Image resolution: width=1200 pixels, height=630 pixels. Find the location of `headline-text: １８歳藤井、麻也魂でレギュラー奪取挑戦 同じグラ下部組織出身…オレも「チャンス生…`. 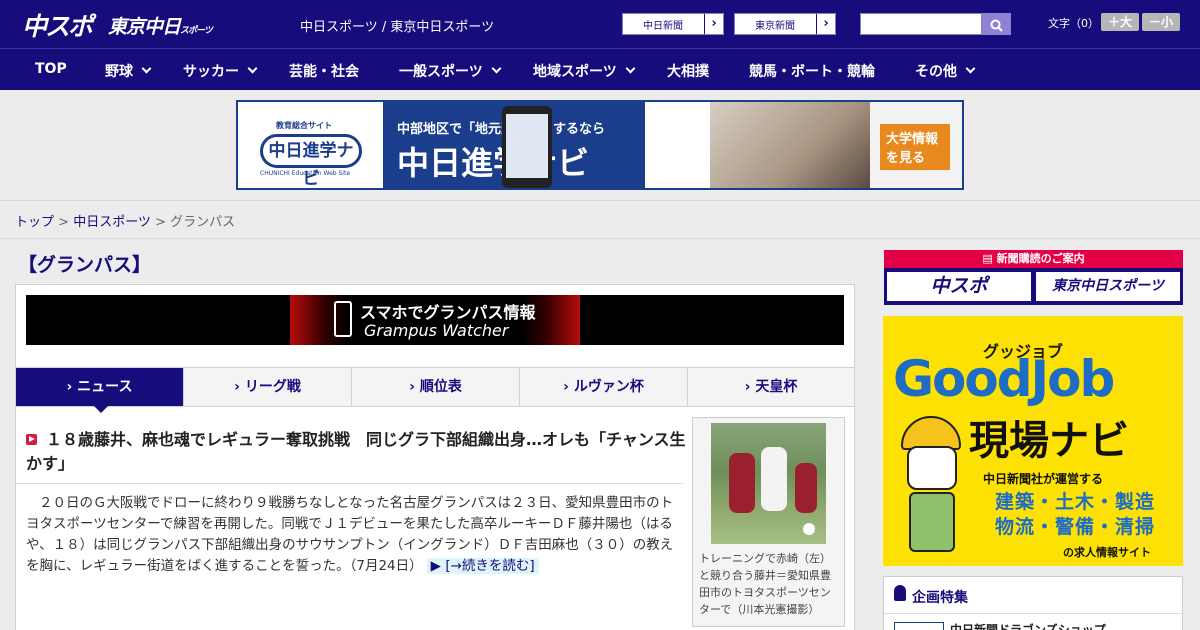

headline-text: １８歳藤井、麻也魂でレギュラー奪取挑戦 同じグラ下部組織出身…オレも「チャンス生… is located at coordinates (356, 451).